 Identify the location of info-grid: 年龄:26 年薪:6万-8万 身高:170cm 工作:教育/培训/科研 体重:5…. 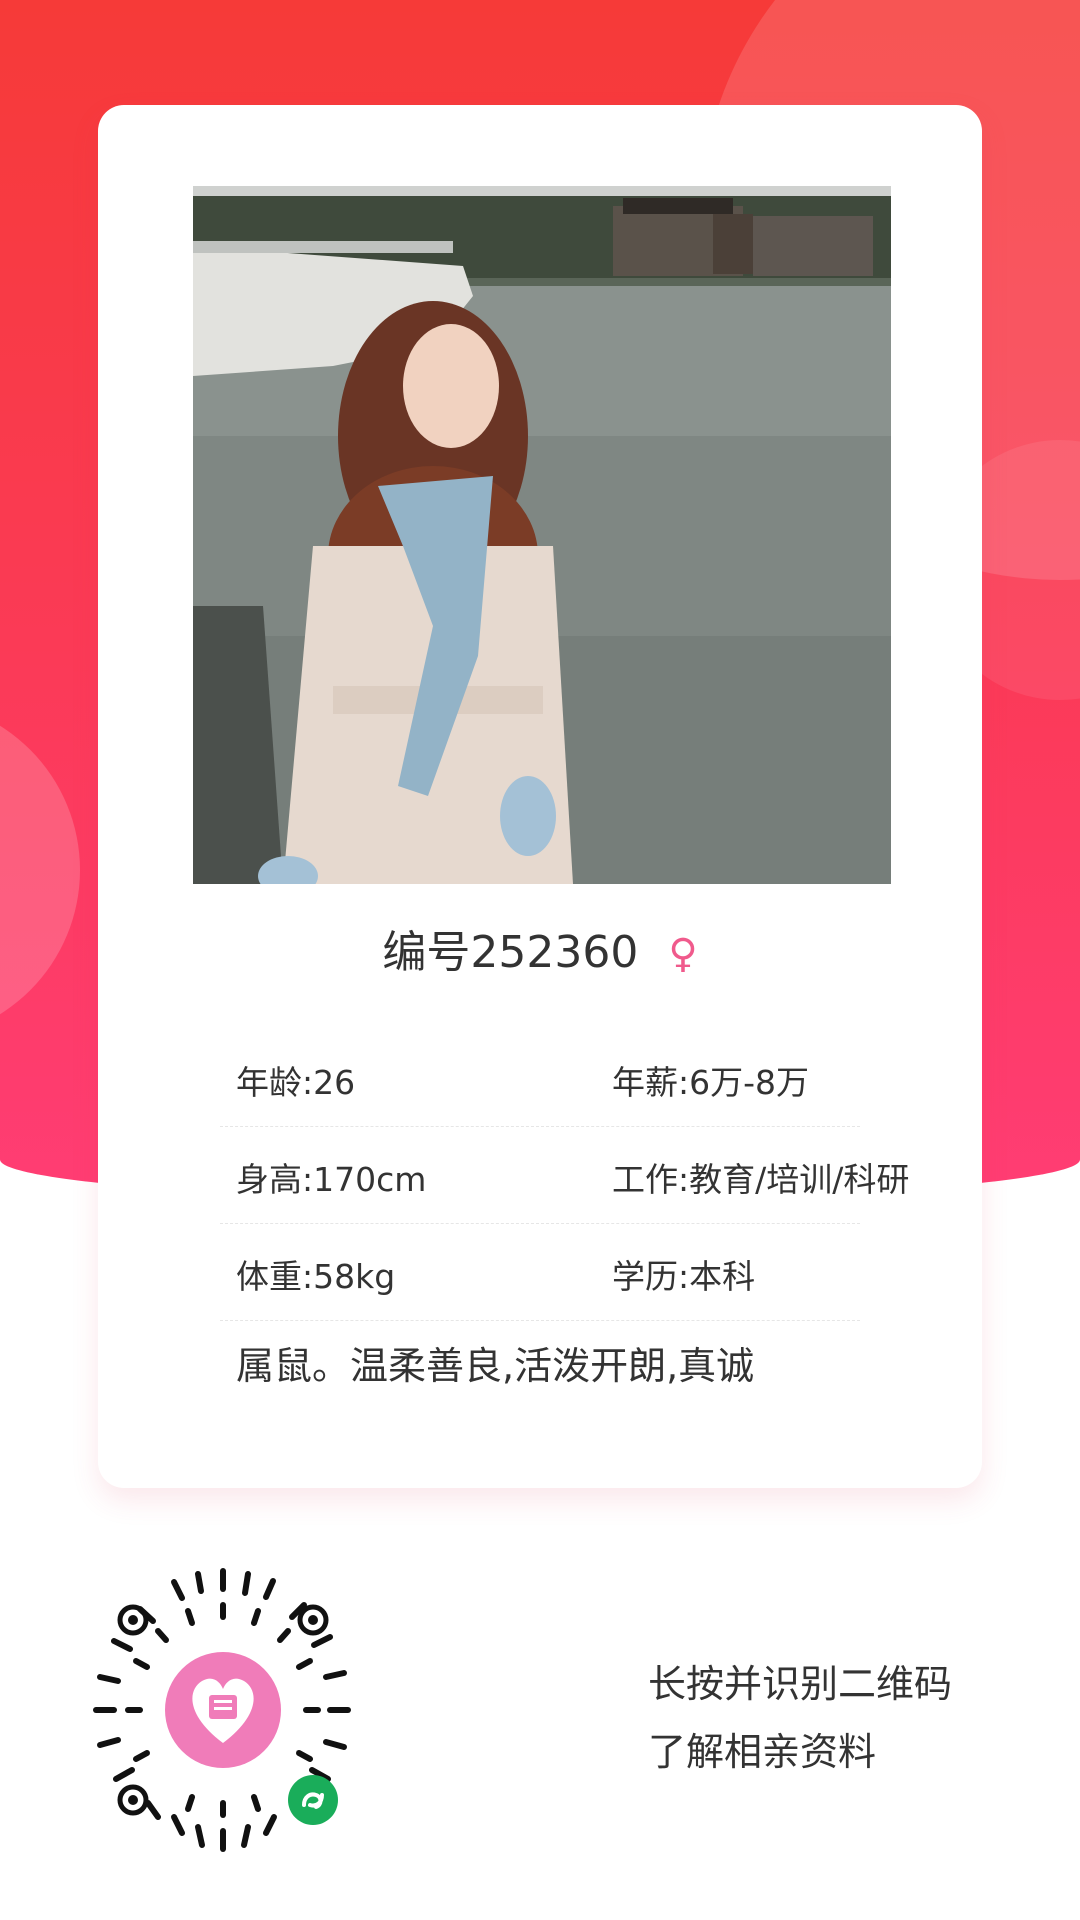
(564, 1175).